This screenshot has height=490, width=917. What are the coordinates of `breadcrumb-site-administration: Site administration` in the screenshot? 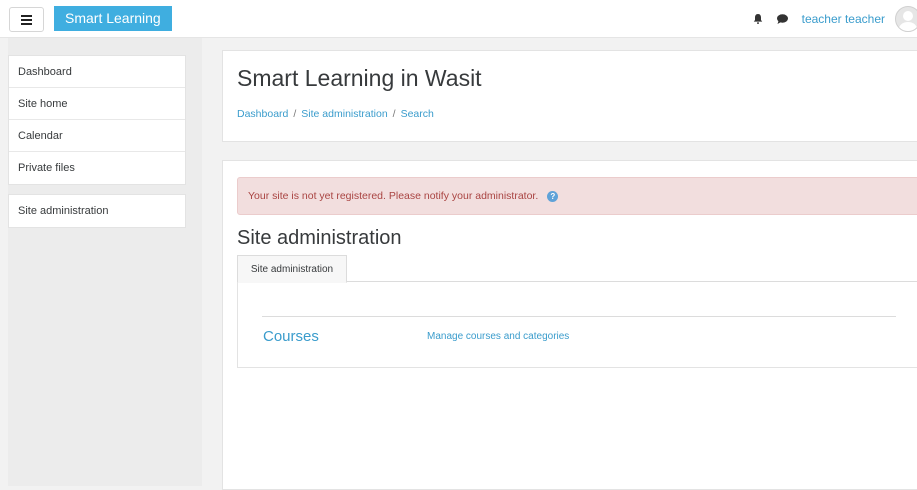 It's located at (344, 114).